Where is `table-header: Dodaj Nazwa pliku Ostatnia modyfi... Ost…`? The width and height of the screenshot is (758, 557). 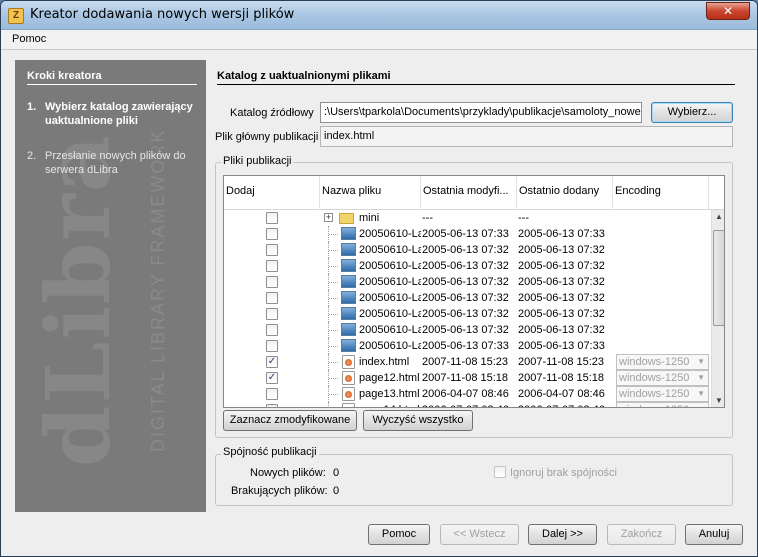
table-header: Dodaj Nazwa pliku Ostatnia modyfi... Ost… is located at coordinates (474, 193).